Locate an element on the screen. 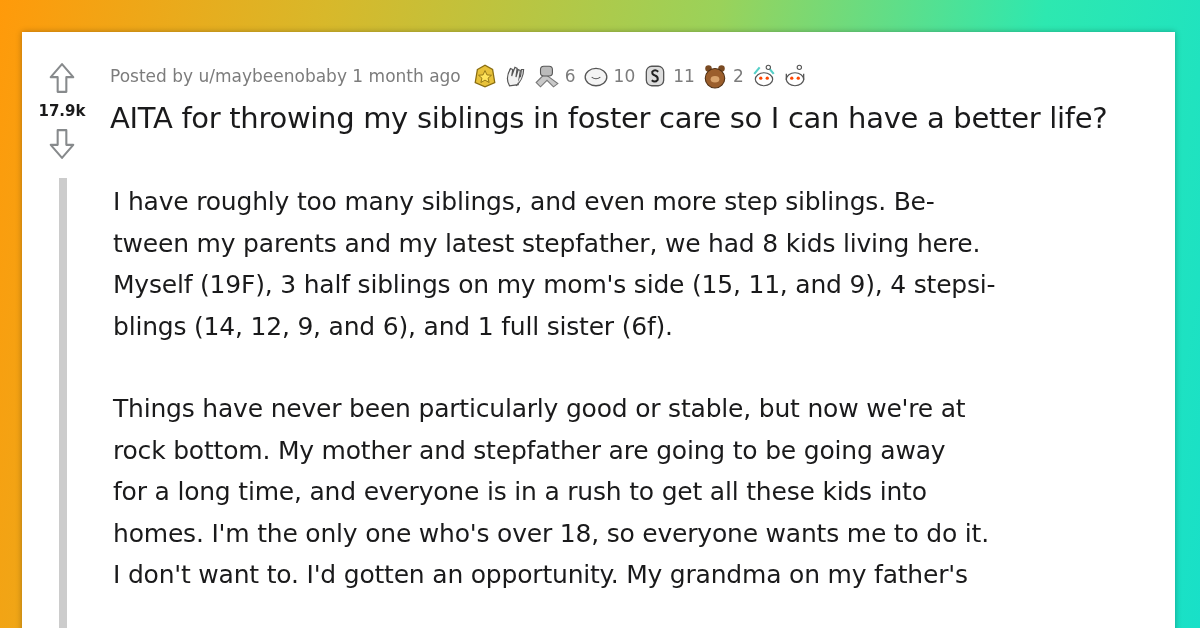 The image size is (1200, 628). award-count: 10 is located at coordinates (624, 76).